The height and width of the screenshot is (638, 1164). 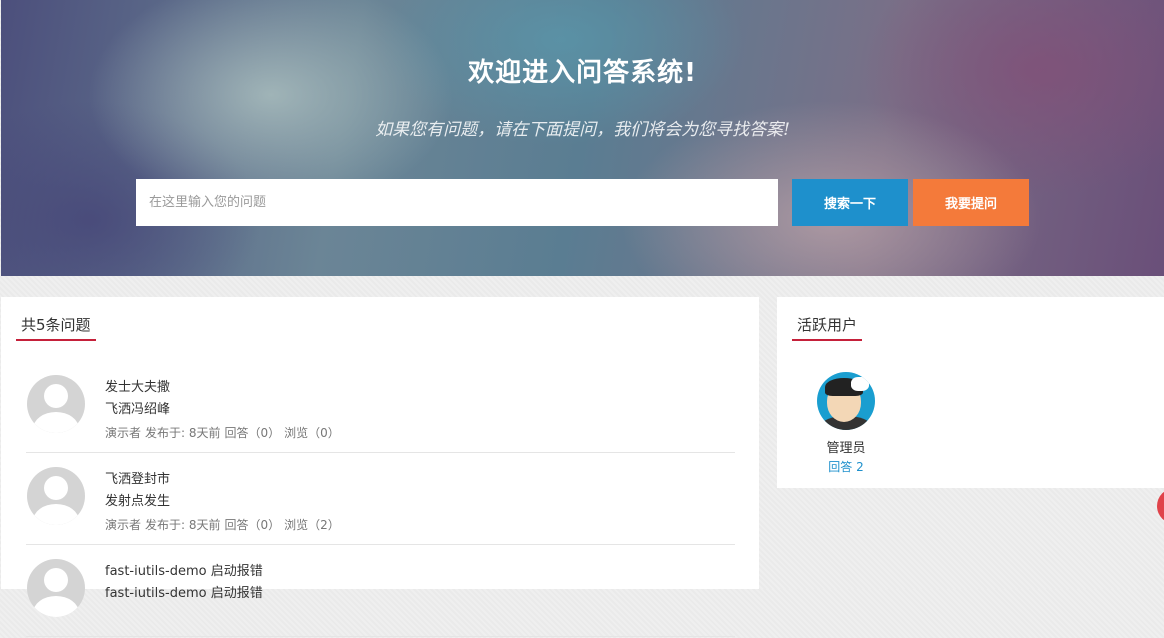 I want to click on active-user-name: 管理员, so click(x=846, y=446).